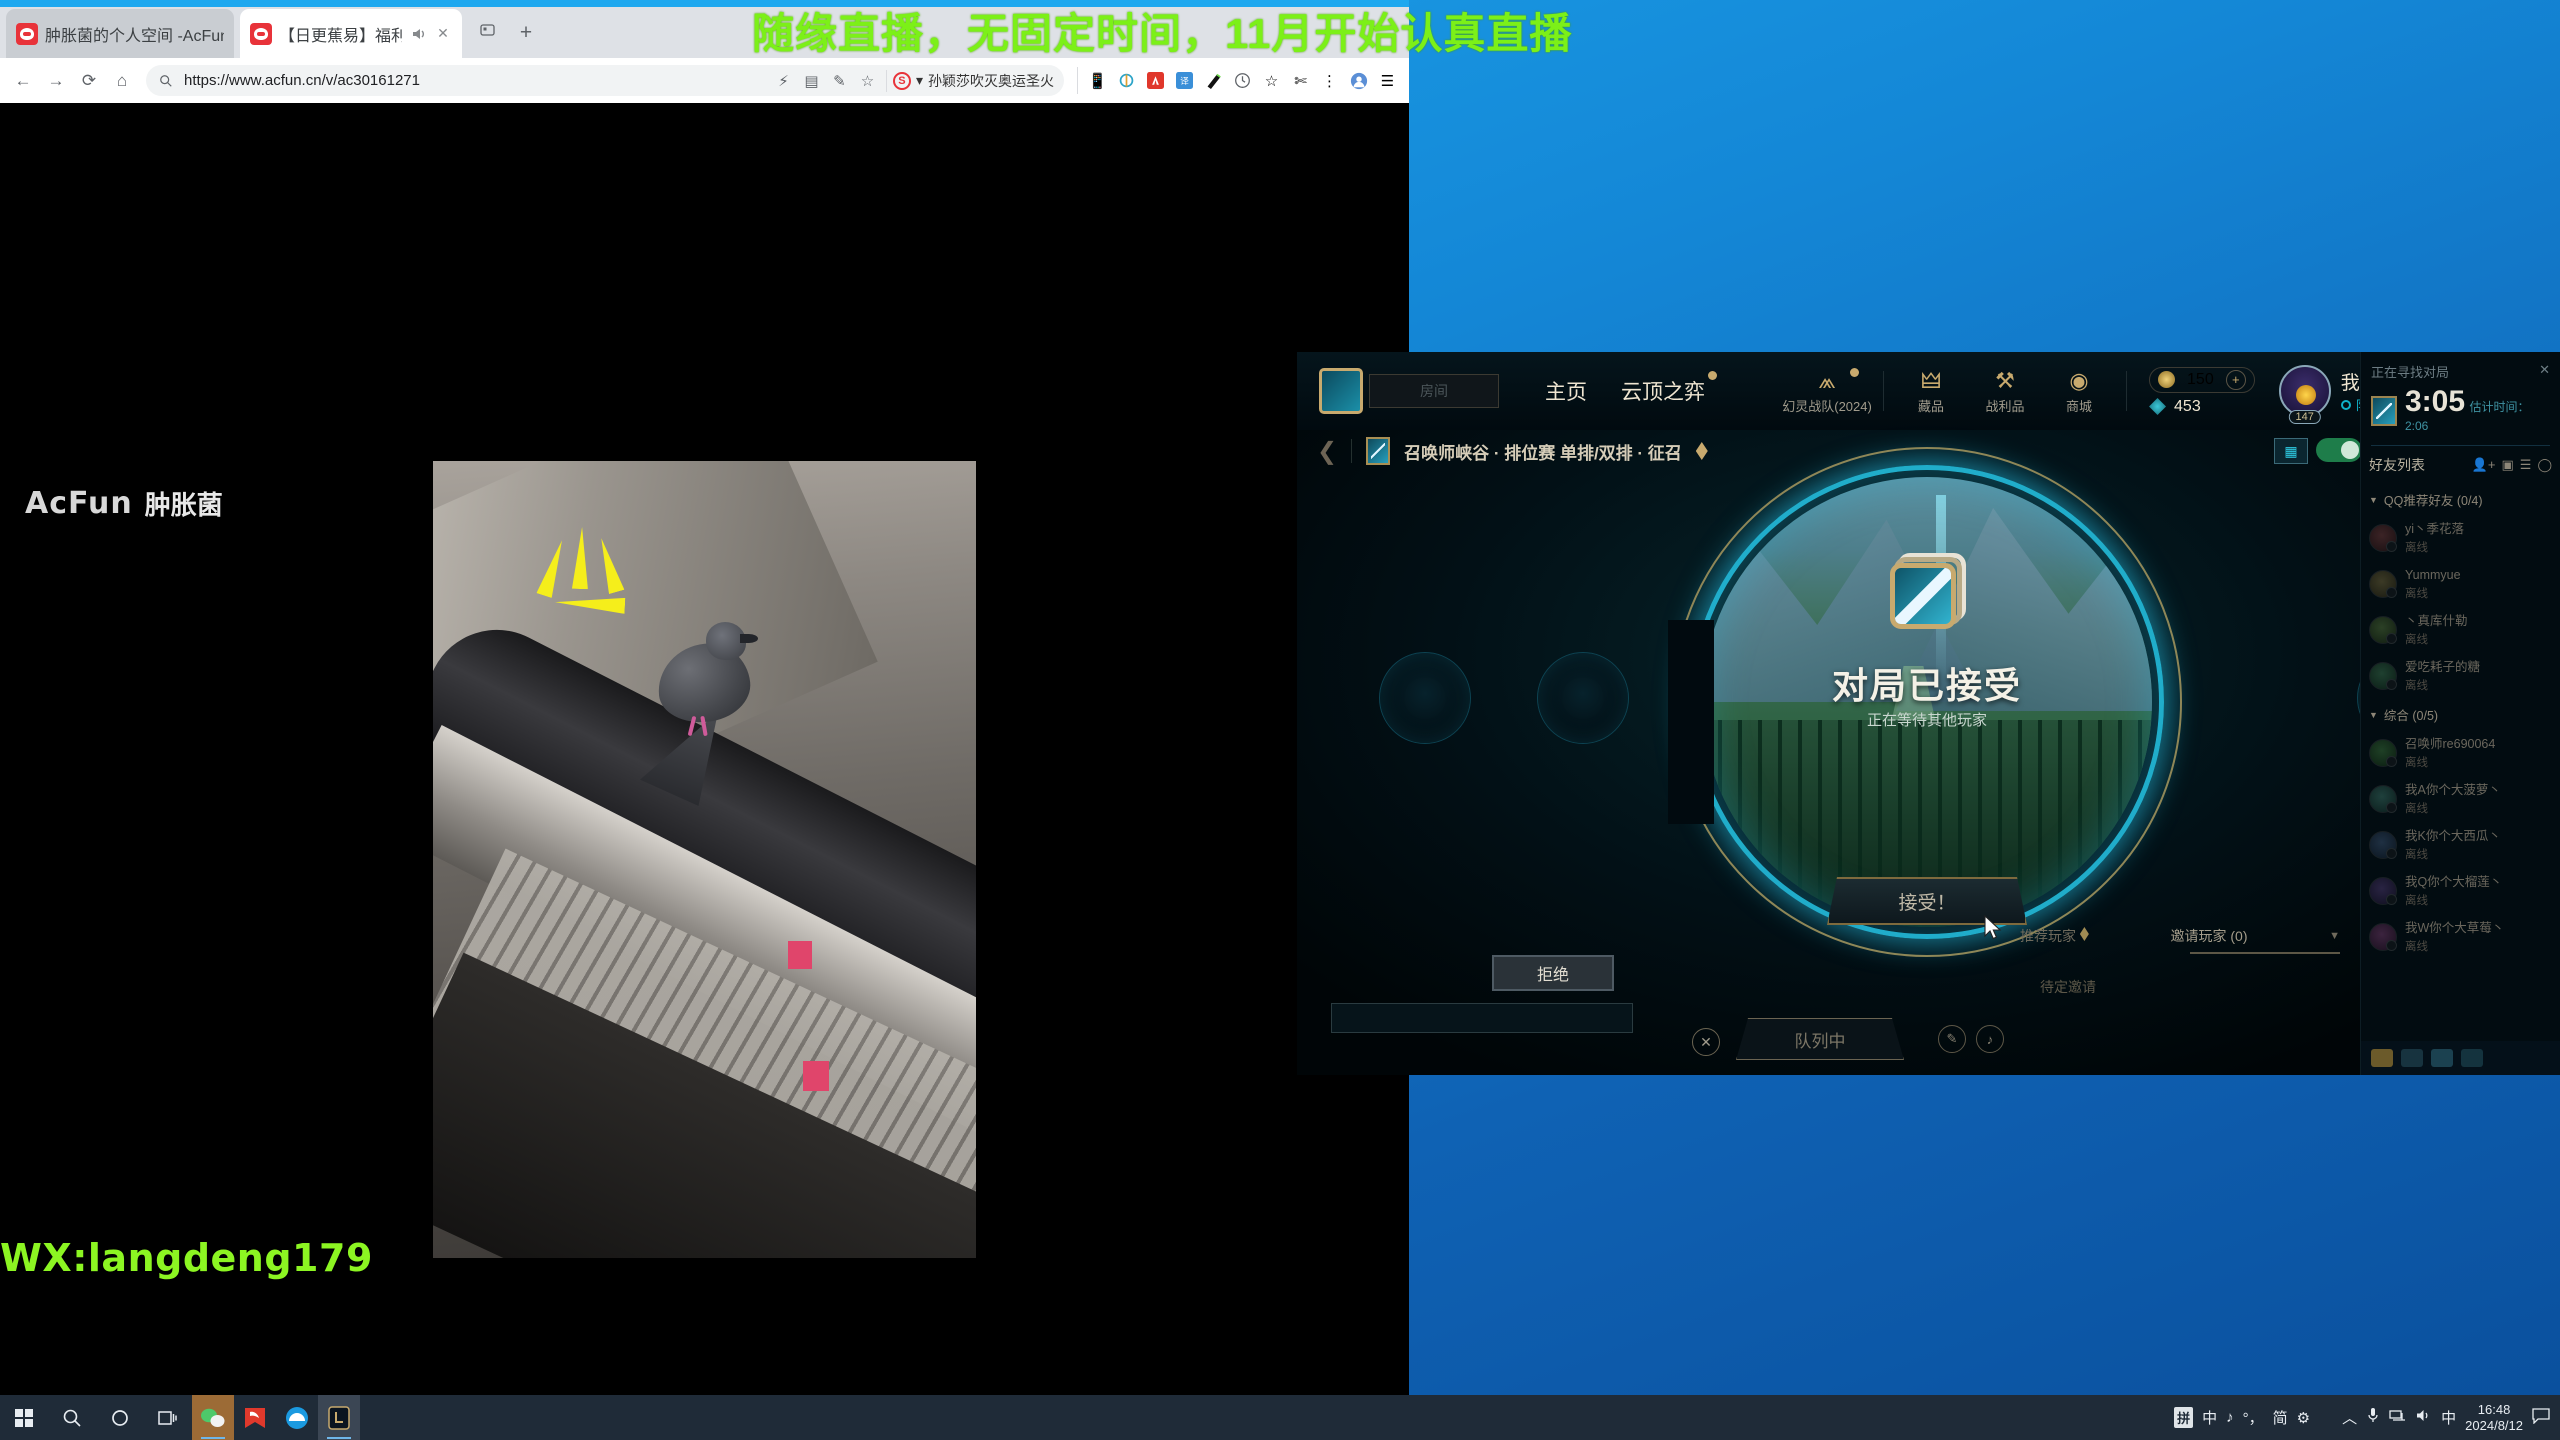  What do you see at coordinates (2373, 1417) in the screenshot?
I see `mic-icon` at bounding box center [2373, 1417].